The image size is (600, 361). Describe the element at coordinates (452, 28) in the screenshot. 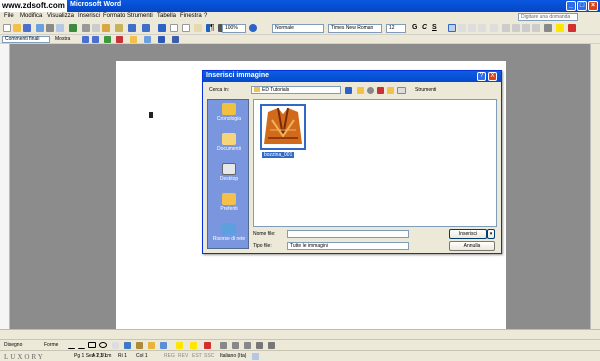

I see `align-left-icon` at that location.